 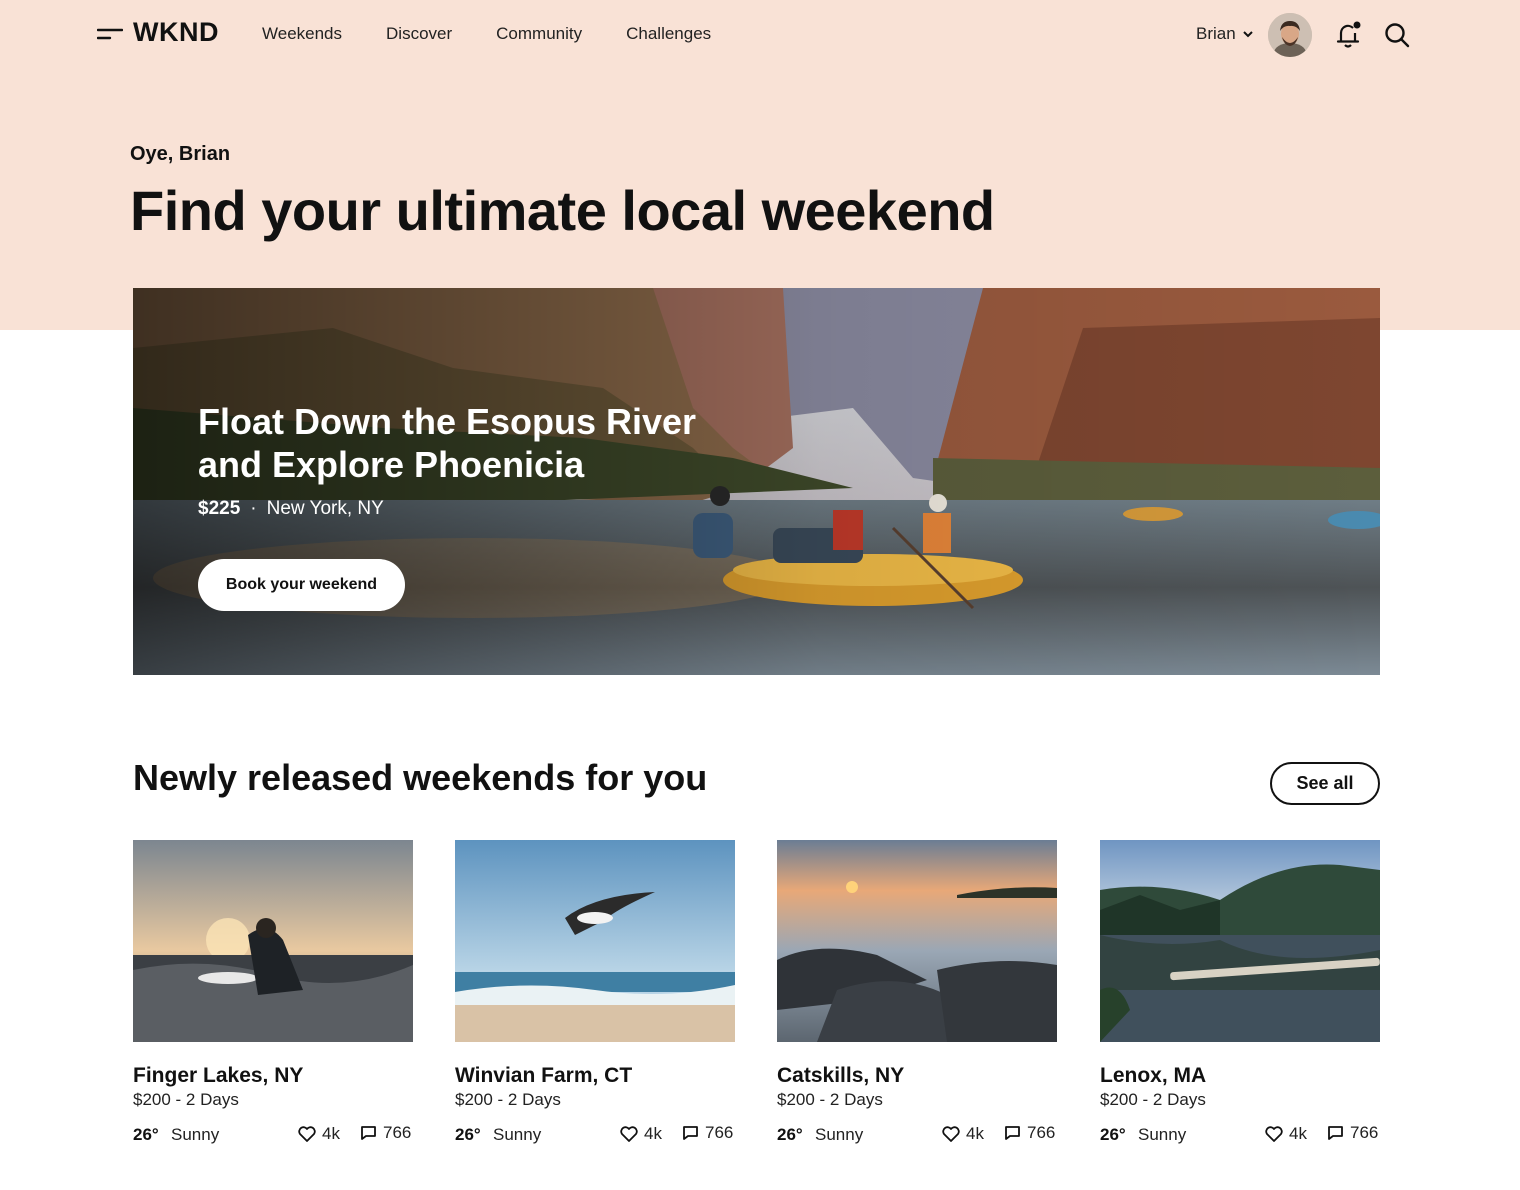 I want to click on weekend-card-lenox: Lenox, MA $200 - 2 Days 26° Sunny 4k 766, so click(x=1240, y=995).